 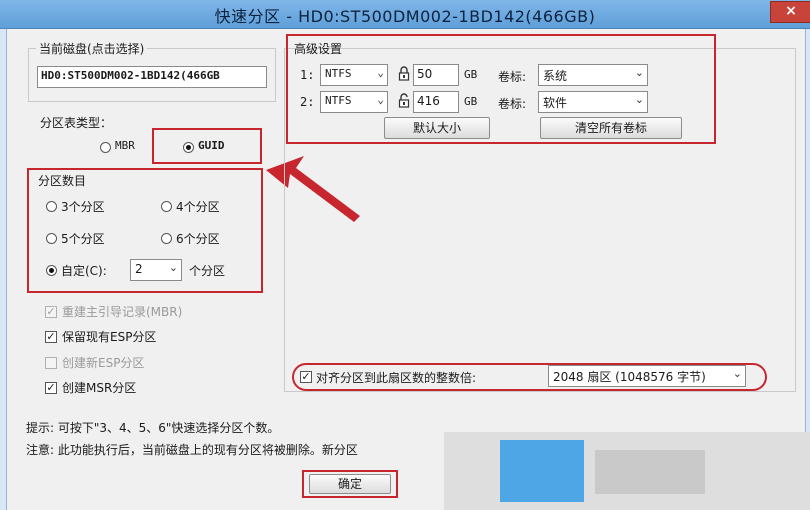 I want to click on row2-volume-label-value: 软件, so click(x=555, y=103).